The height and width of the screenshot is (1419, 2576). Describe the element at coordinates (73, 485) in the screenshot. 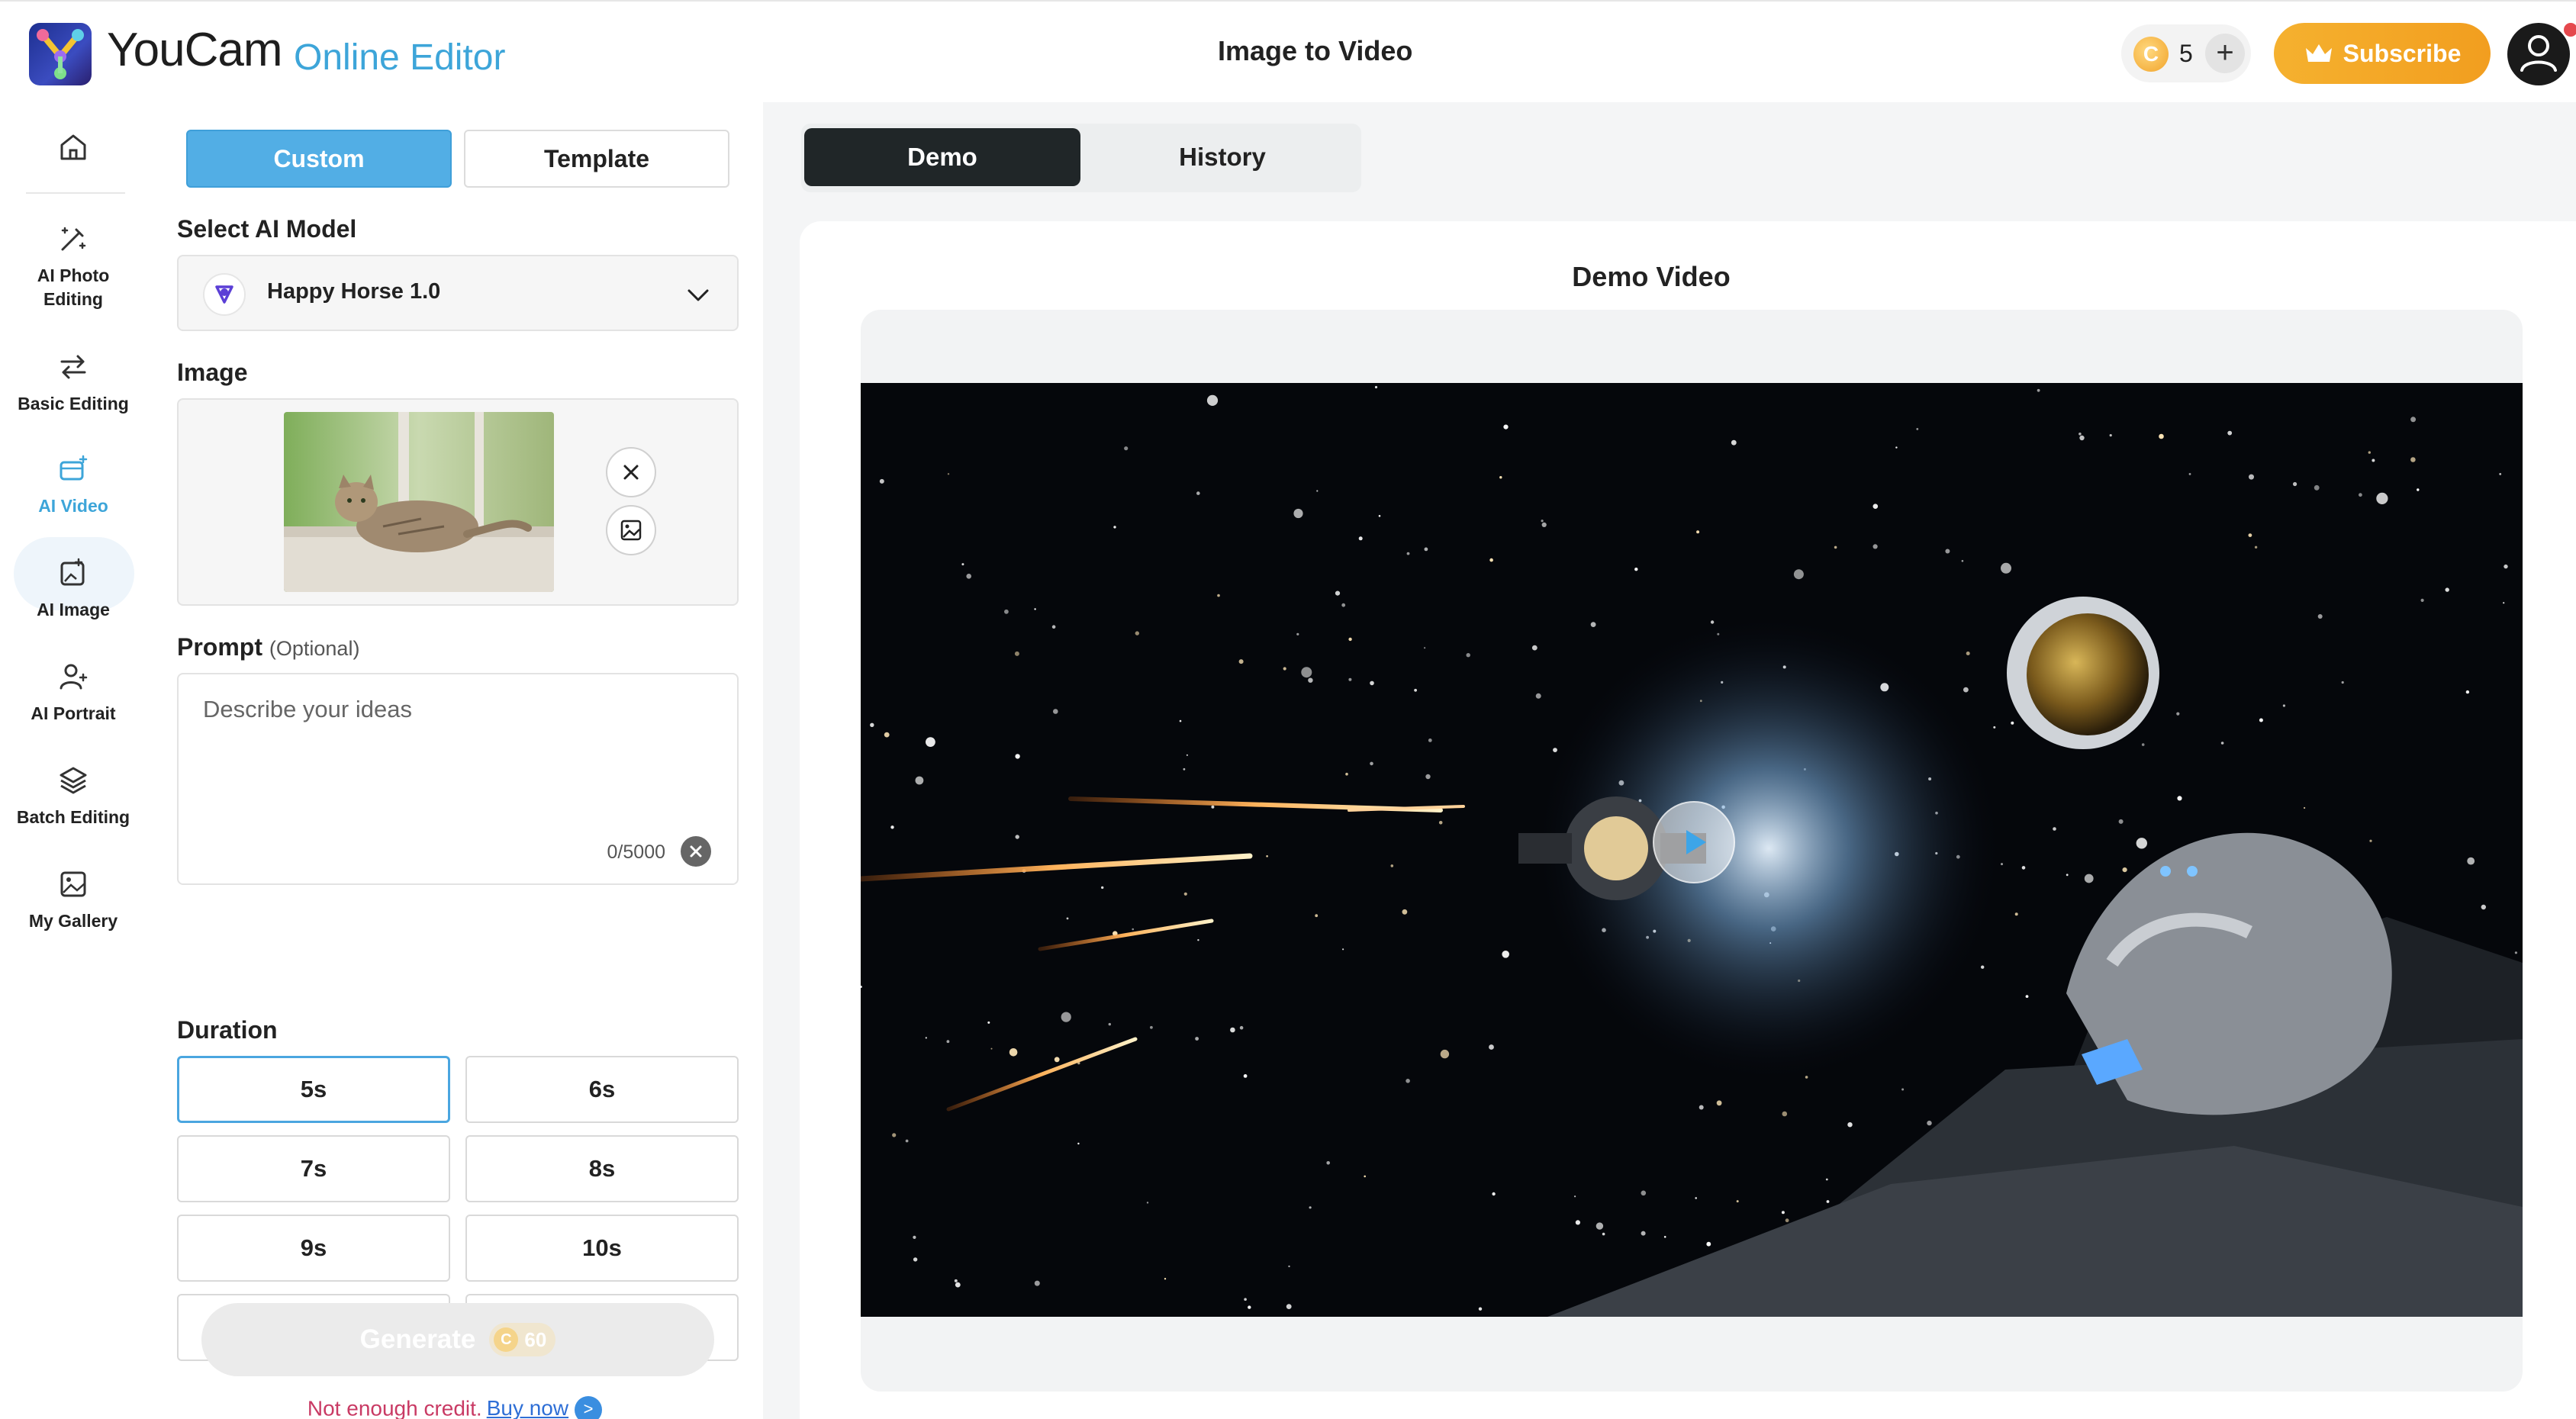

I see `sidebar-item-ai-video: AI Video` at that location.